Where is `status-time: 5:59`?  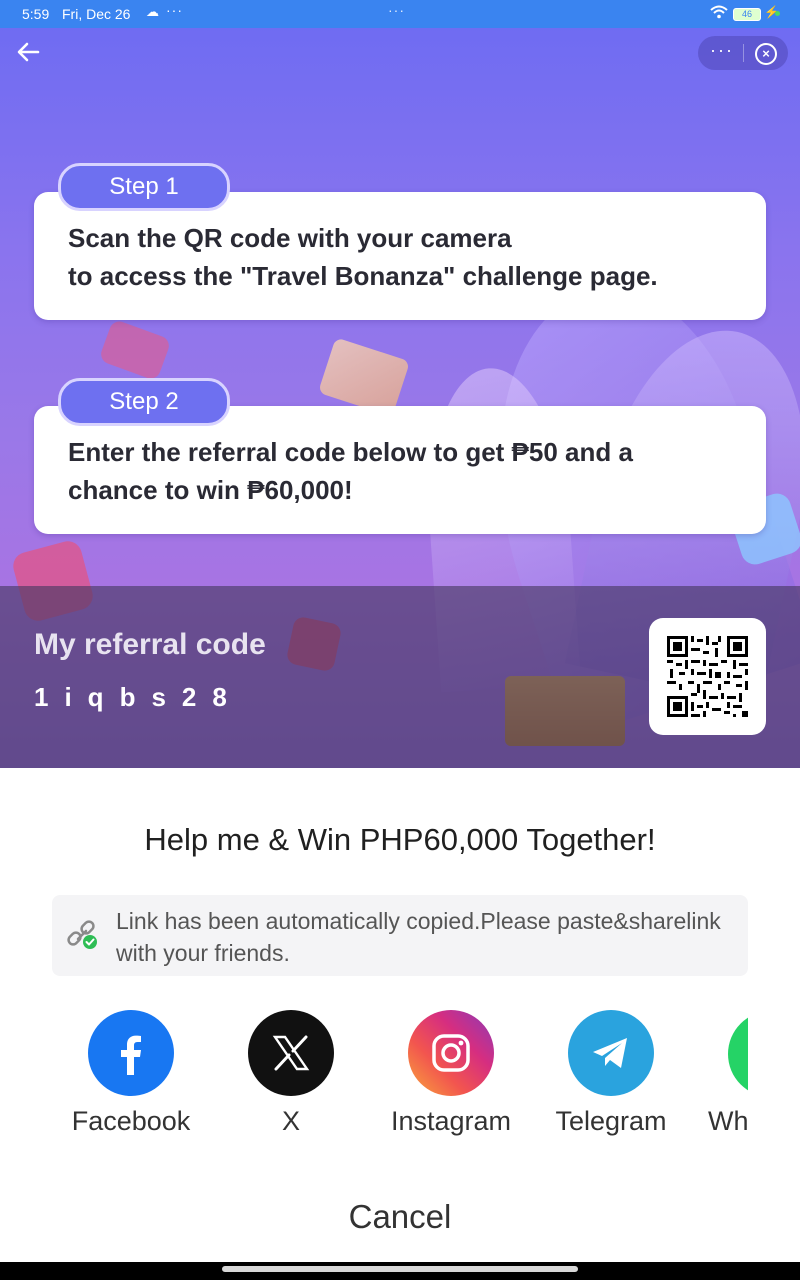
status-time: 5:59 is located at coordinates (36, 14).